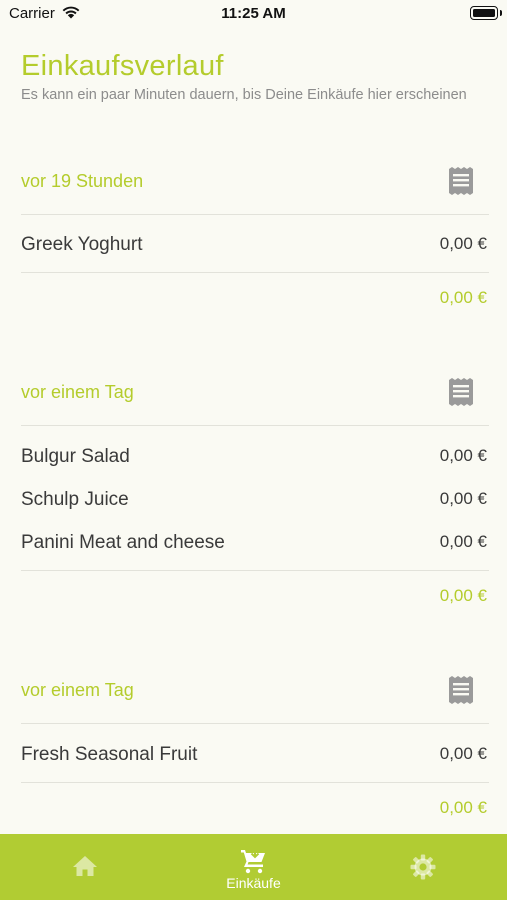 The width and height of the screenshot is (507, 900). Describe the element at coordinates (75, 456) in the screenshot. I see `item-name: Bulgur Salad` at that location.